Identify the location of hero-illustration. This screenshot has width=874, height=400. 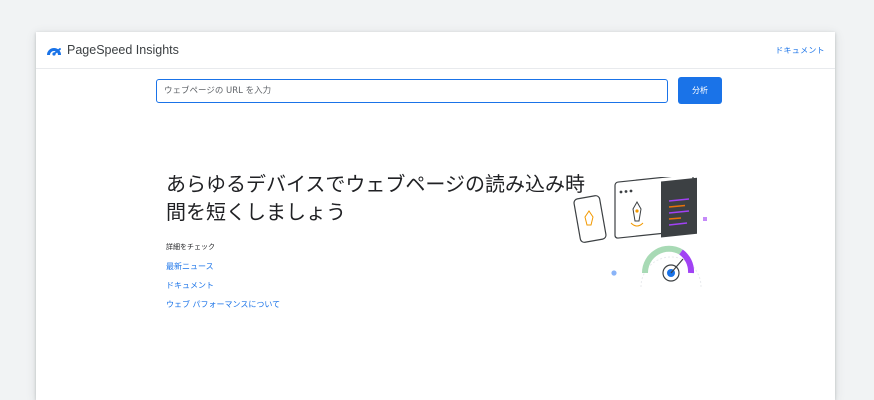
(640, 232).